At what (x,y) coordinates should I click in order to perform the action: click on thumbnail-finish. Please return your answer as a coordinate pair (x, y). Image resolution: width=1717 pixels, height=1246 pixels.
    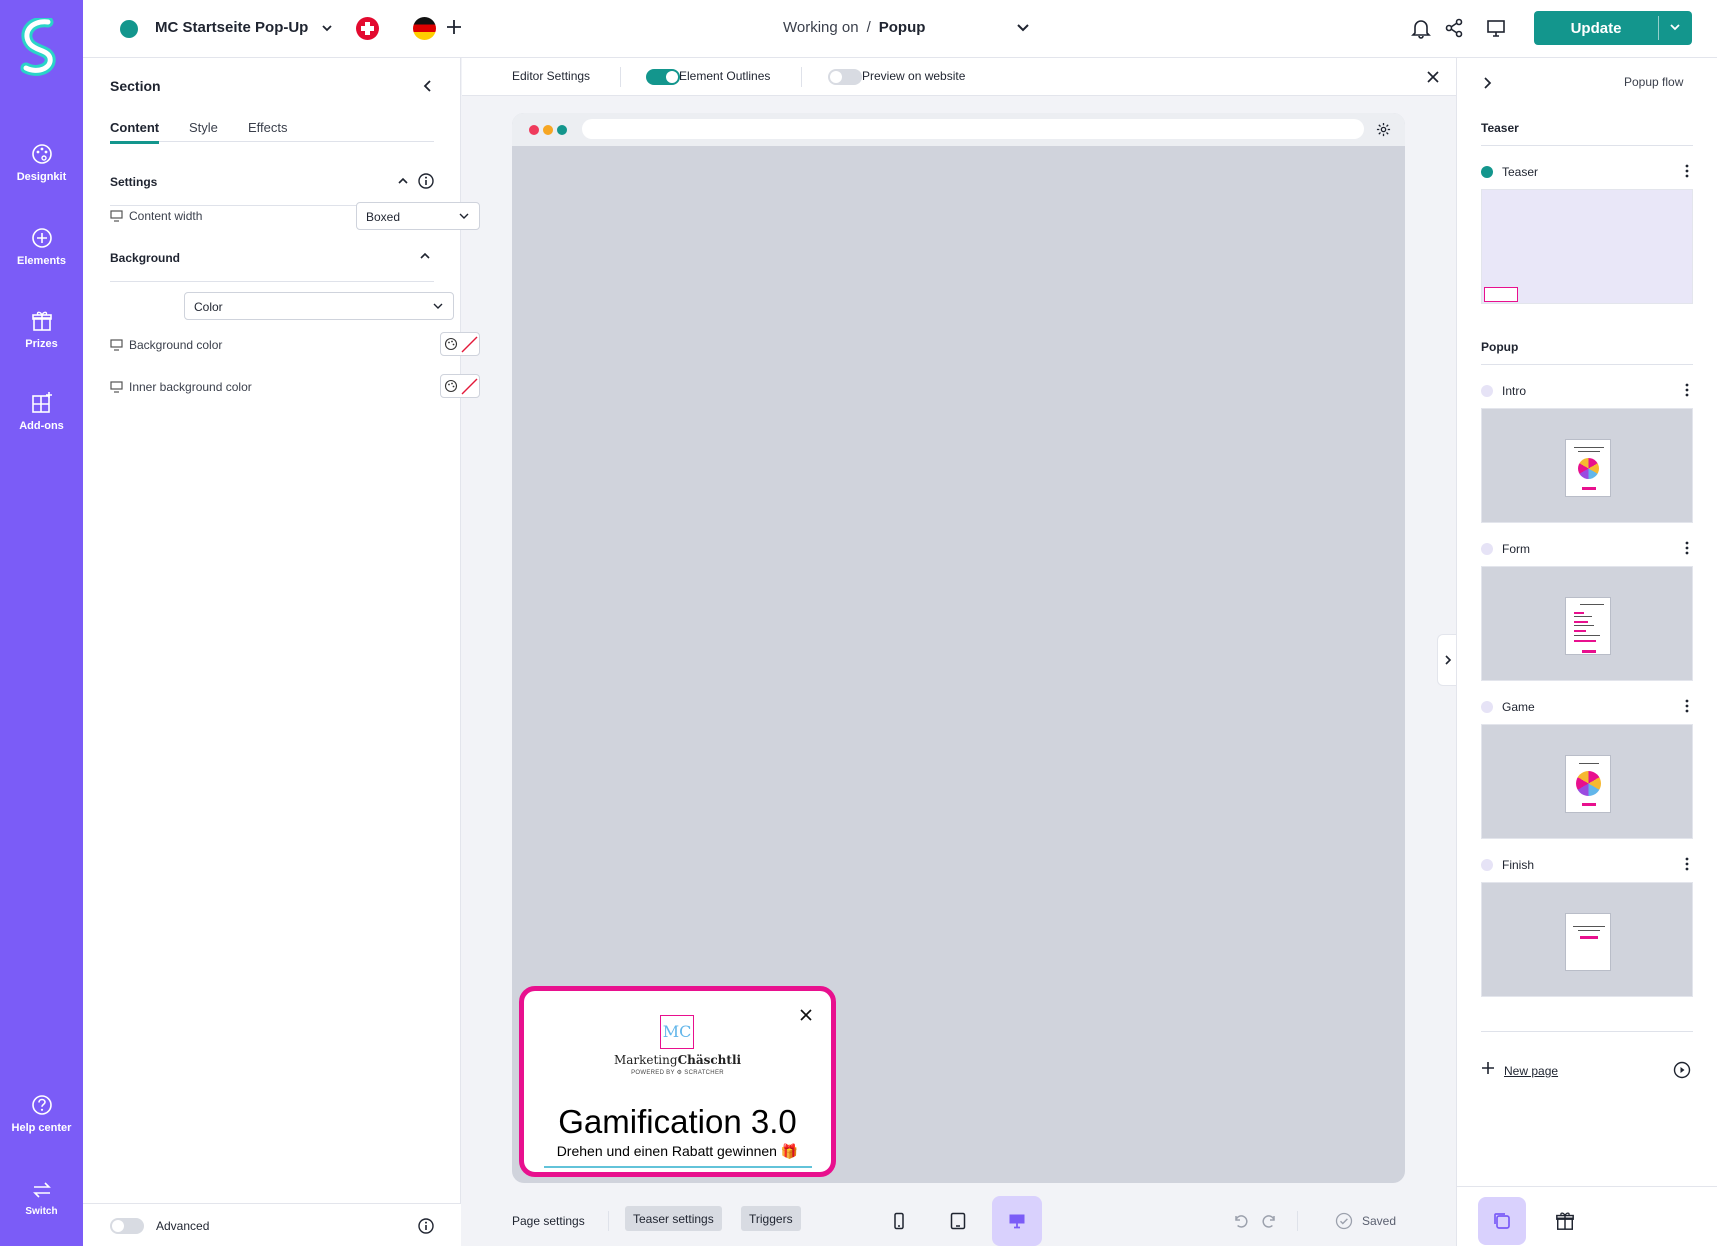
    Looking at the image, I should click on (1587, 939).